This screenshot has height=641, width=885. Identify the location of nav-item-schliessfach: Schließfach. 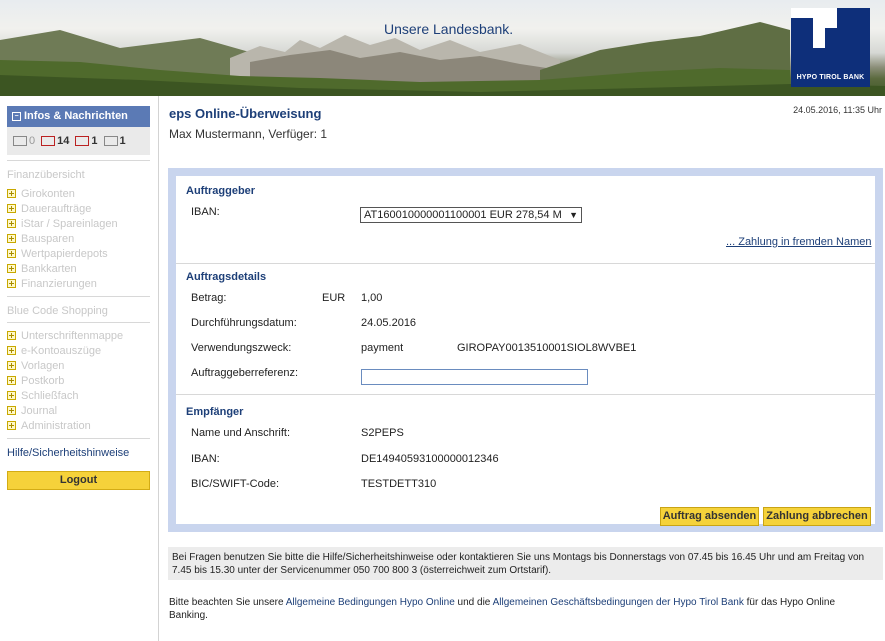
(78, 395).